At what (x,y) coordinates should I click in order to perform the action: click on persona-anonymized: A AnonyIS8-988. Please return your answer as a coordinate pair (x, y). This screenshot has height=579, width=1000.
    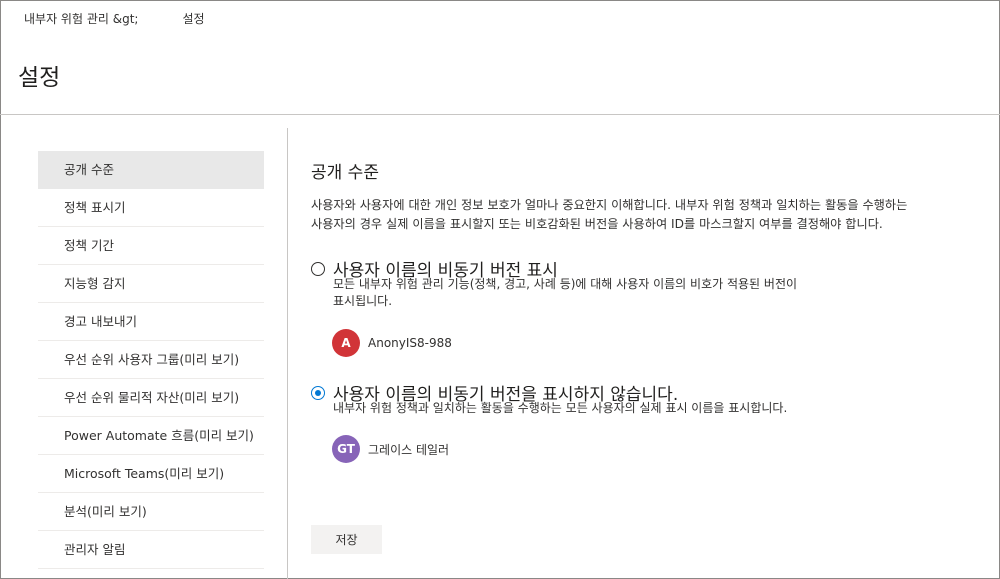
    Looking at the image, I should click on (392, 343).